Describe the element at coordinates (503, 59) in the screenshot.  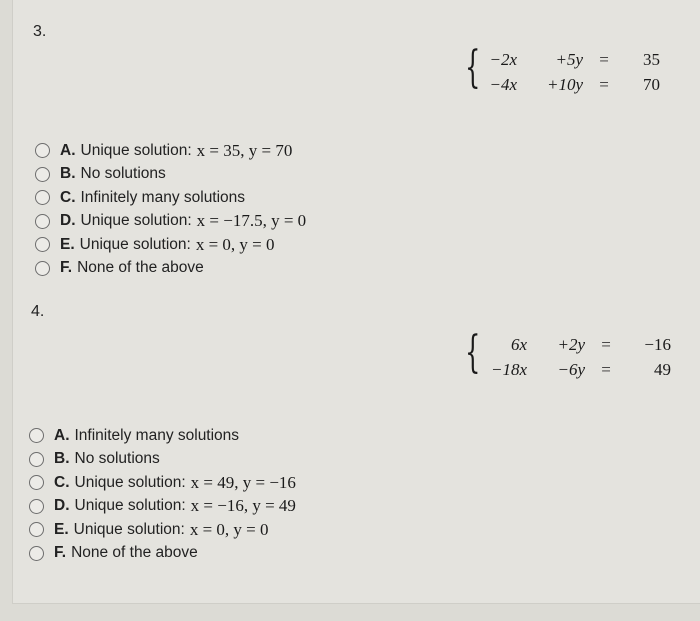
I see `x-term: −2x` at that location.